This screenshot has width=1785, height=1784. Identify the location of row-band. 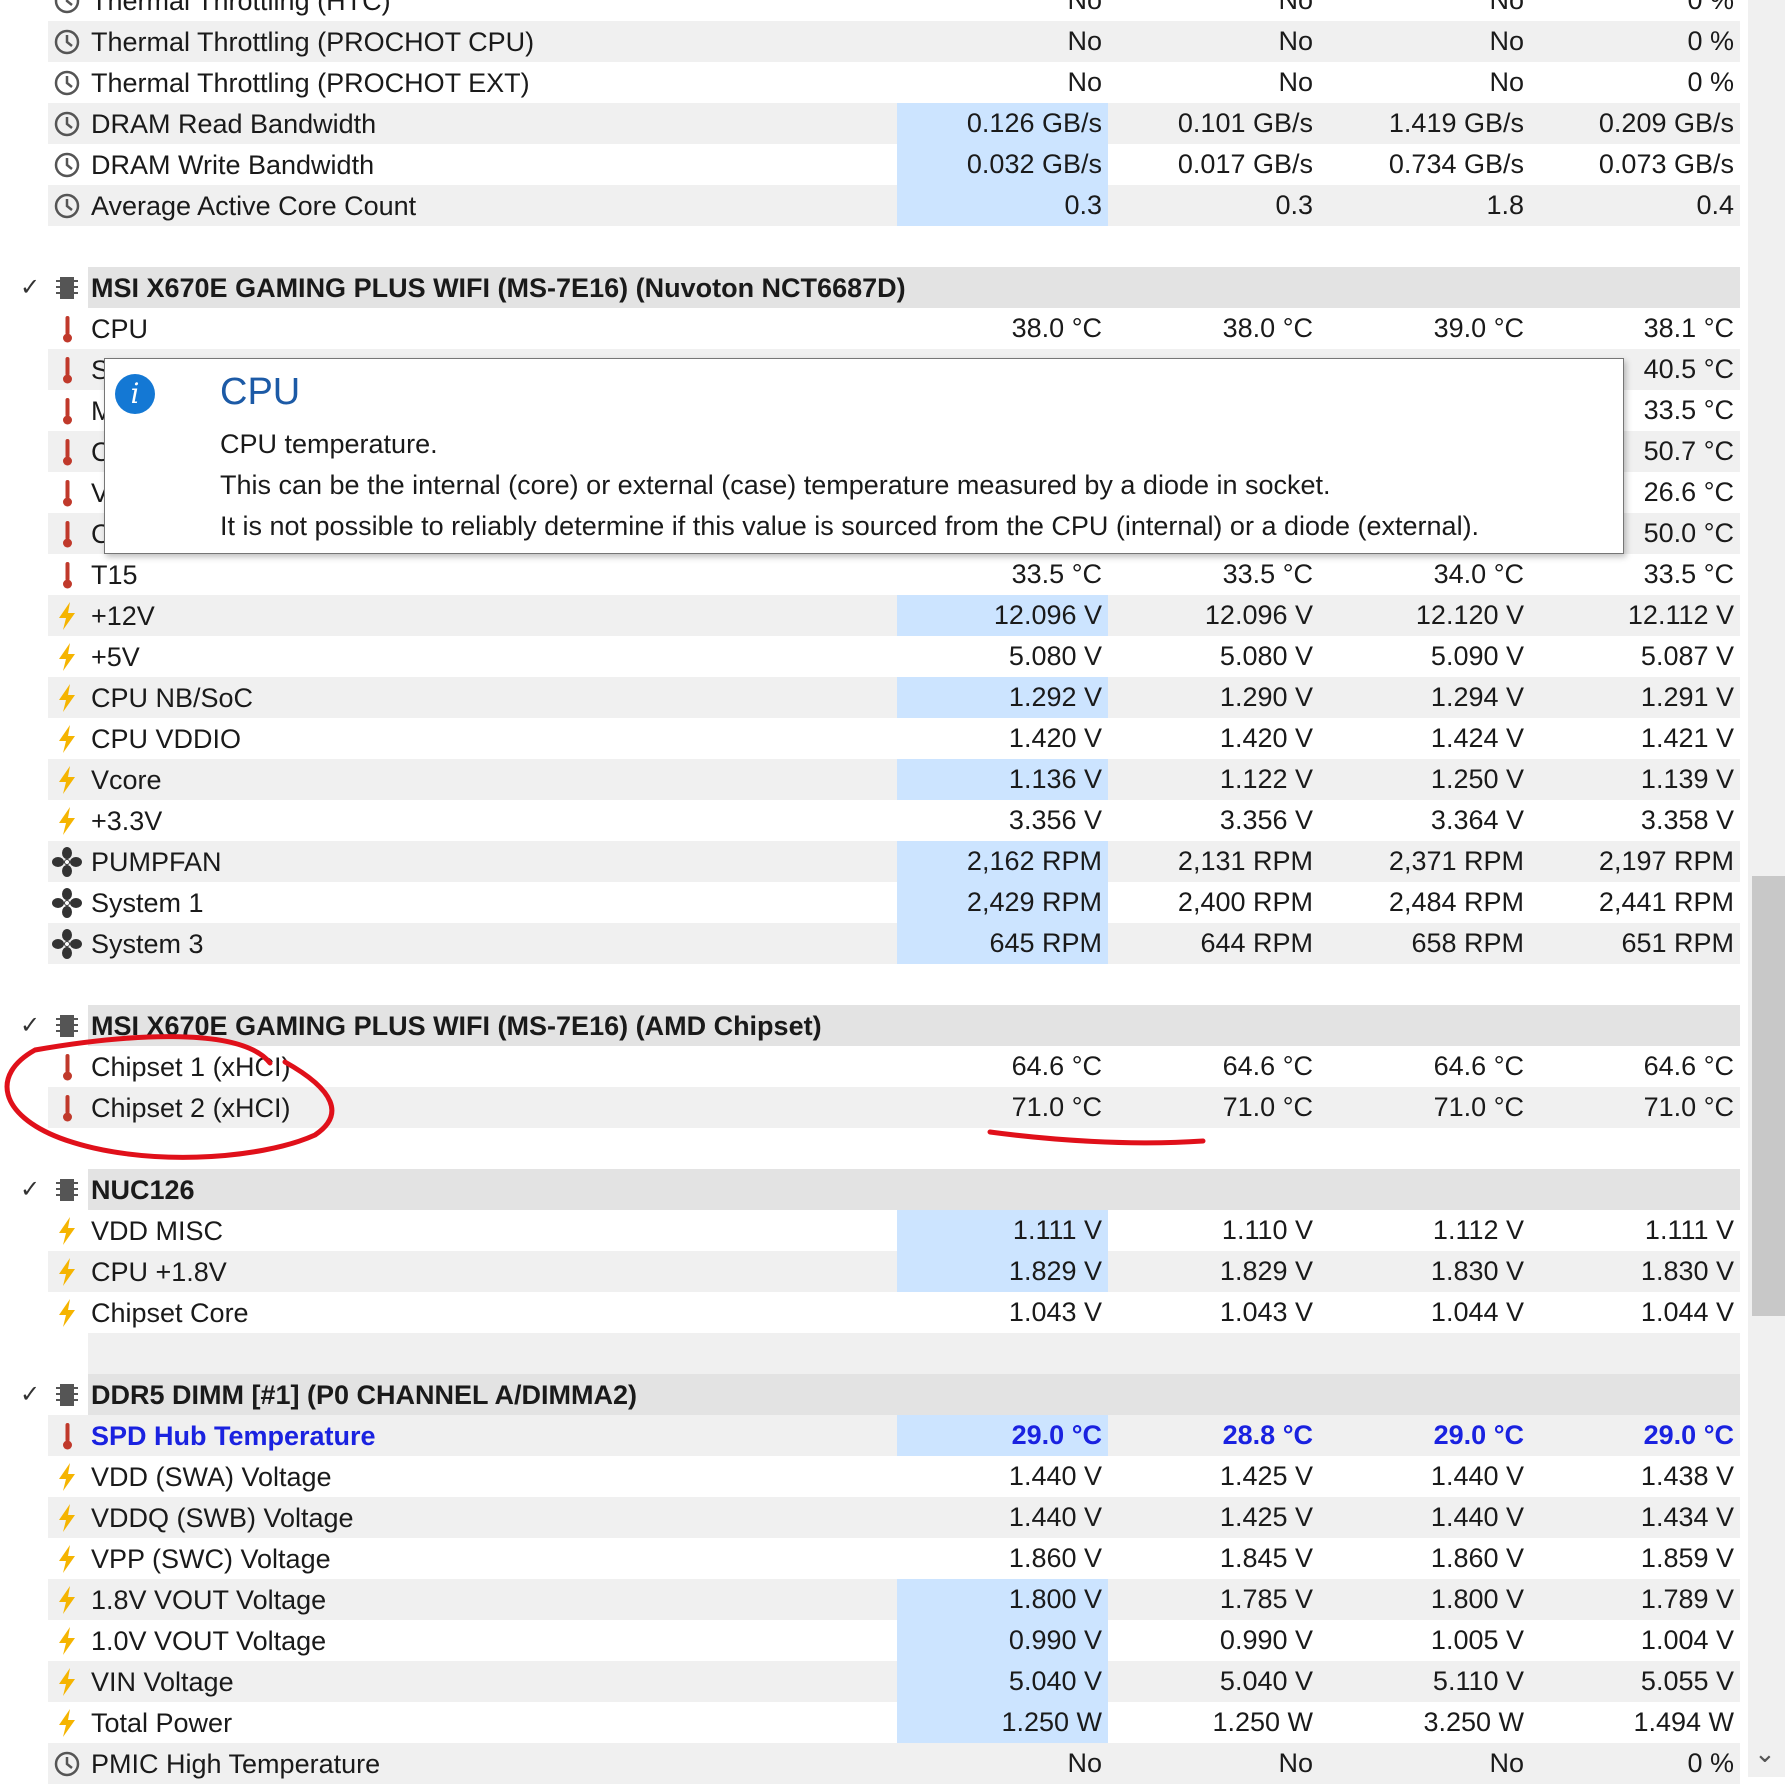
(914, 1189).